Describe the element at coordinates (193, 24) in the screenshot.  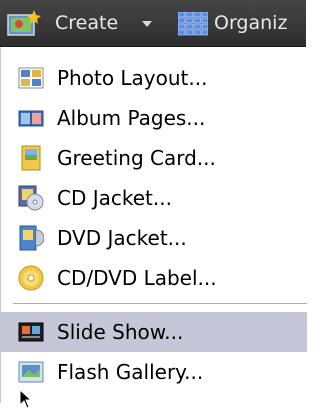
I see `organize-grid-icon` at that location.